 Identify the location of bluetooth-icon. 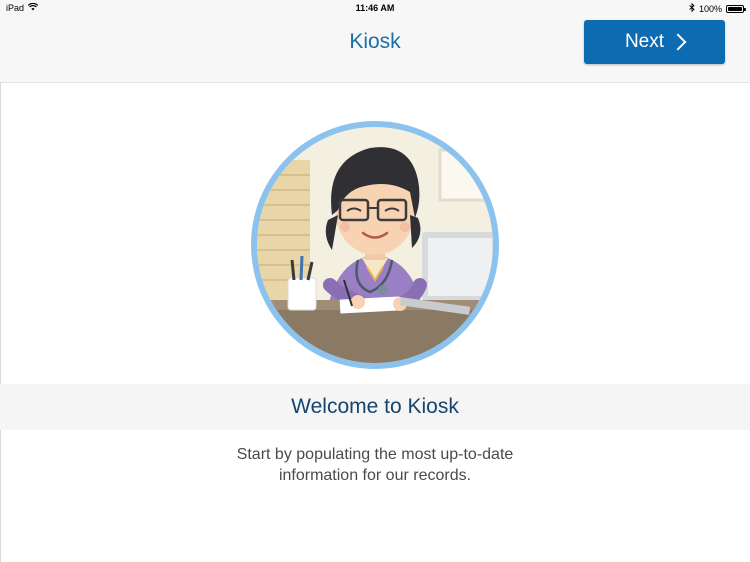
(692, 8).